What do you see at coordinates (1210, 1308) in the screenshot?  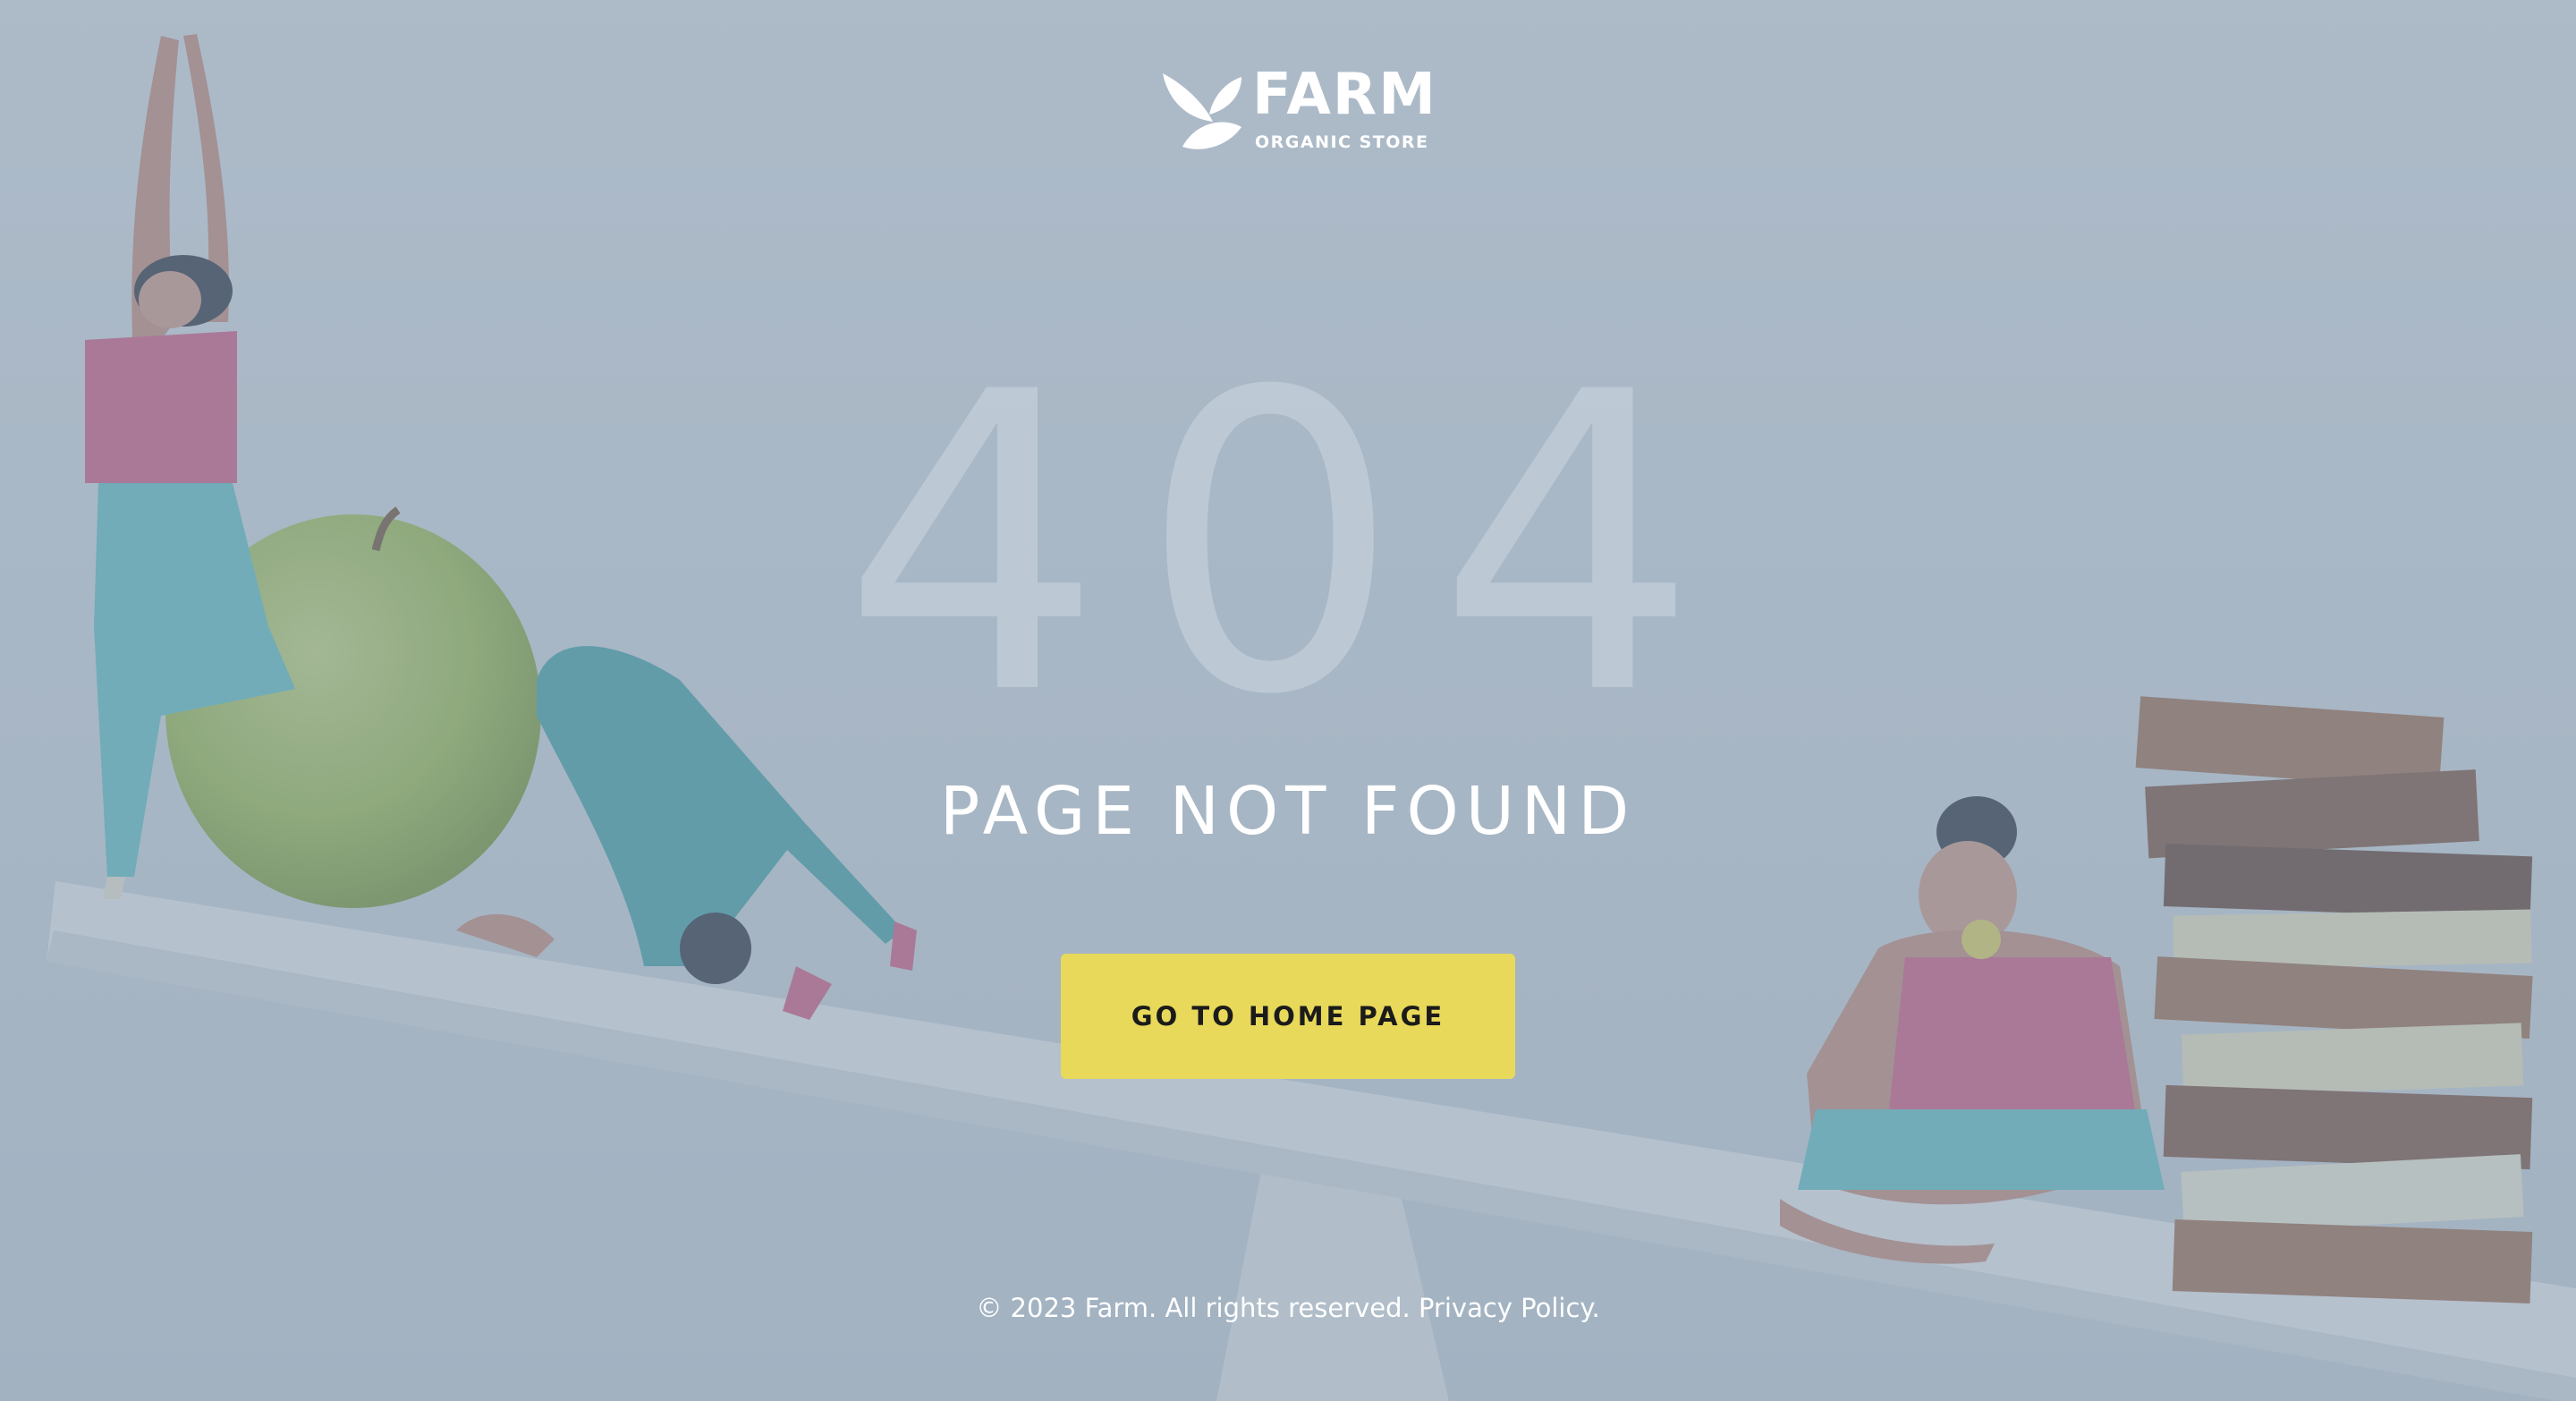 I see `copyright-text: 2023 Farm. All rights reserved.` at bounding box center [1210, 1308].